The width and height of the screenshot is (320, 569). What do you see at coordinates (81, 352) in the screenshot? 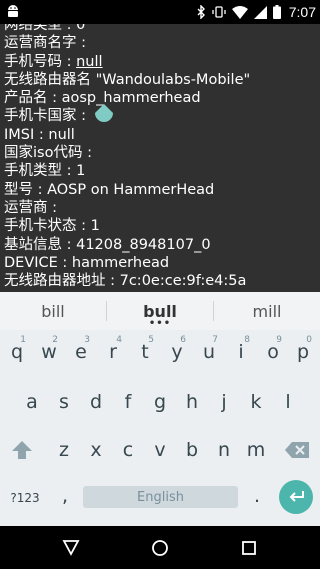
I see `key-e: e3` at bounding box center [81, 352].